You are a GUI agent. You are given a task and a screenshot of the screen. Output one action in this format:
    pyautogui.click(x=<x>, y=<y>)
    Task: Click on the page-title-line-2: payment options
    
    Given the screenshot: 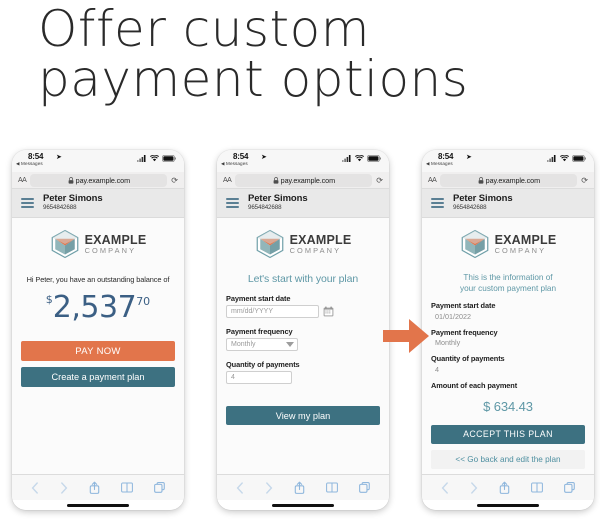 What is the action you would take?
    pyautogui.click(x=253, y=79)
    